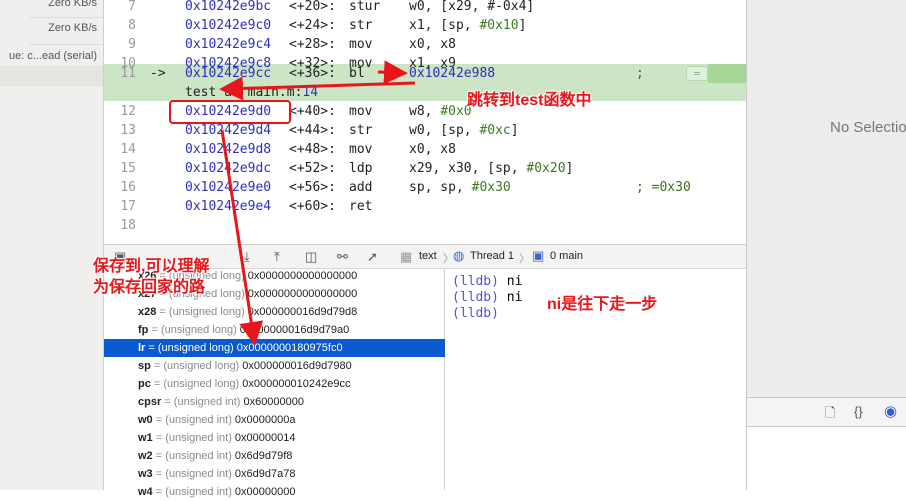  What do you see at coordinates (145, 456) in the screenshot?
I see `variable-name: w2` at bounding box center [145, 456].